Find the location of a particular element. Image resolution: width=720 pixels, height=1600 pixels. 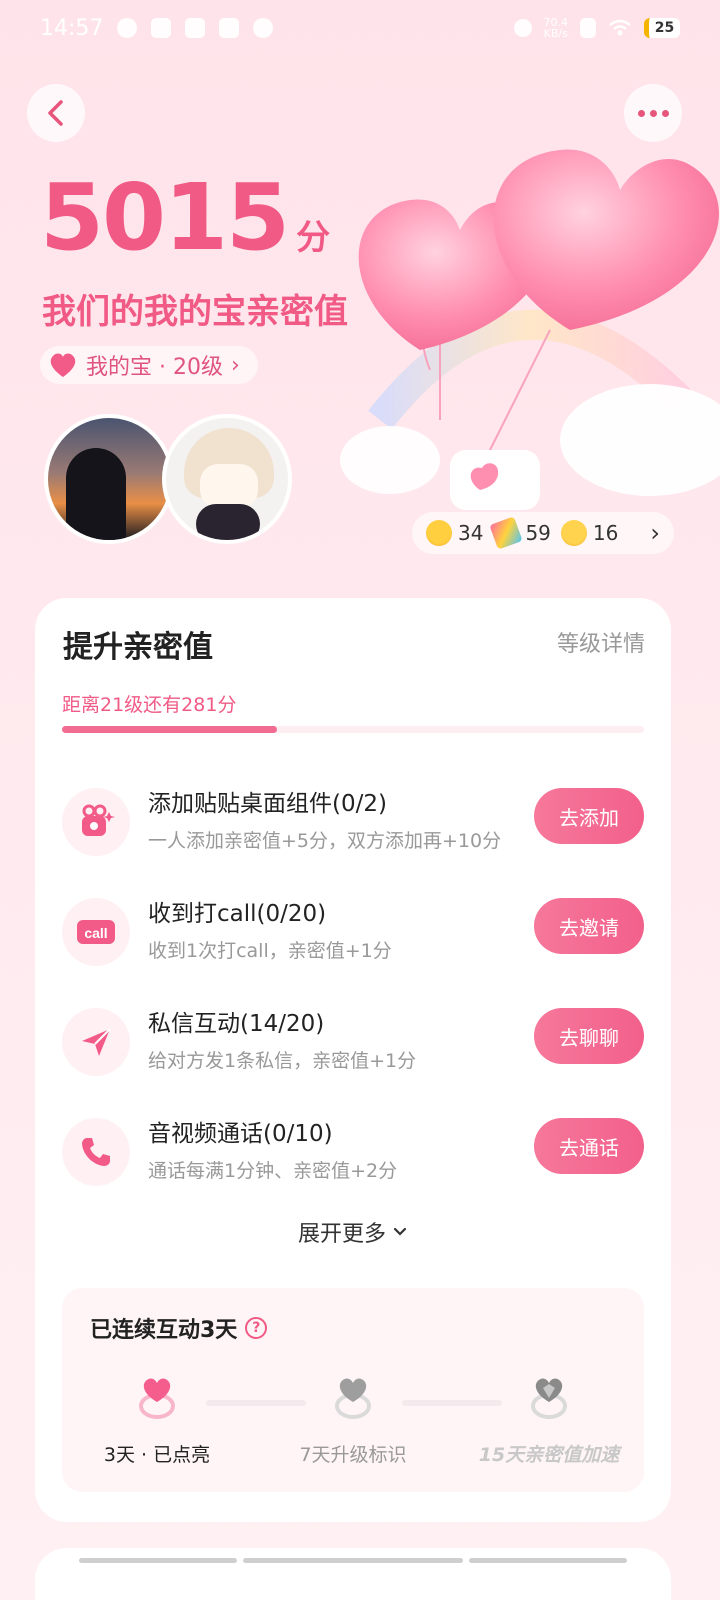

emoji-stat-item: 34 is located at coordinates (454, 533).